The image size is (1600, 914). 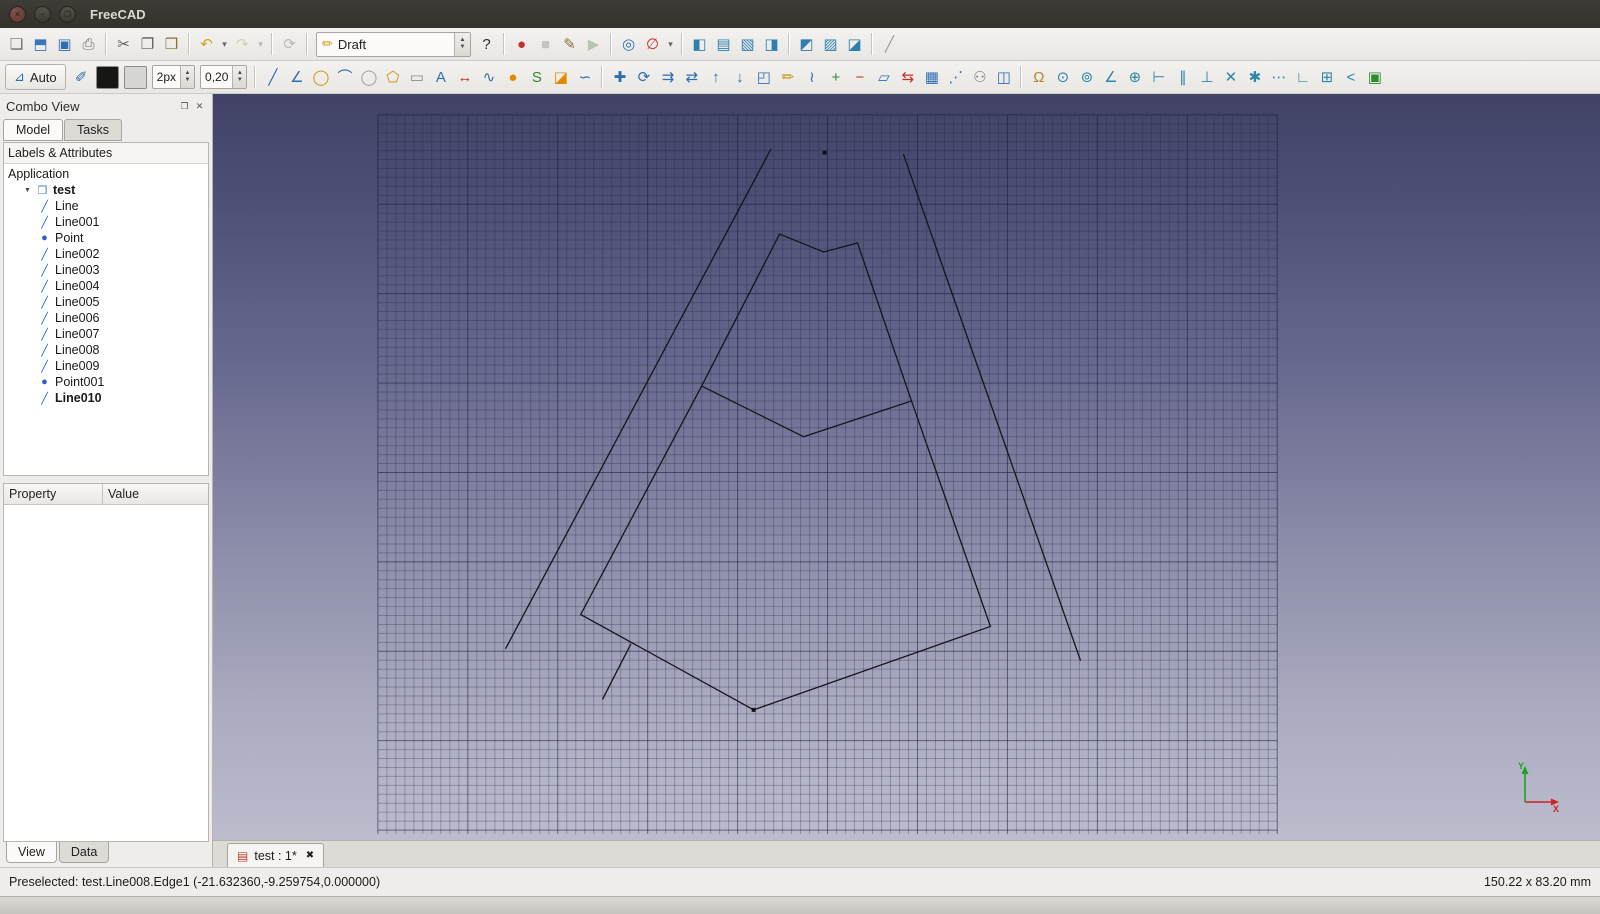 What do you see at coordinates (771, 44) in the screenshot?
I see `view-right-button: ◨` at bounding box center [771, 44].